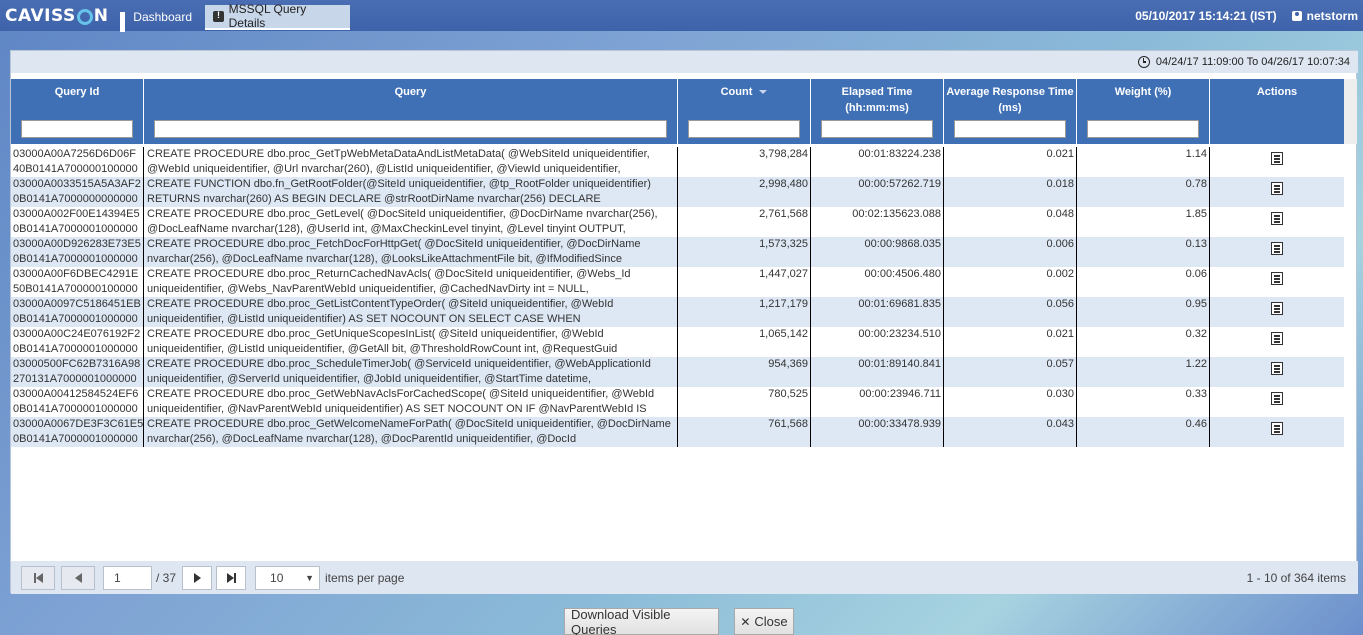 This screenshot has width=1363, height=635. Describe the element at coordinates (77, 129) in the screenshot. I see `query-id-filter-input` at that location.